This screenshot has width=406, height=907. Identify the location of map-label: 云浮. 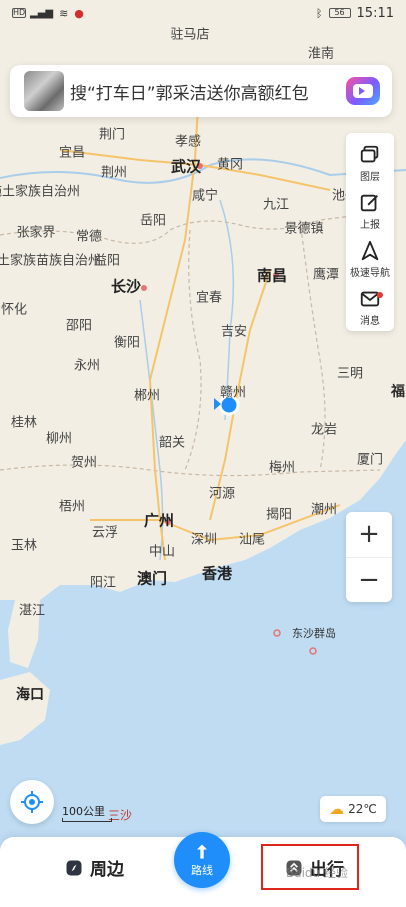
(105, 531).